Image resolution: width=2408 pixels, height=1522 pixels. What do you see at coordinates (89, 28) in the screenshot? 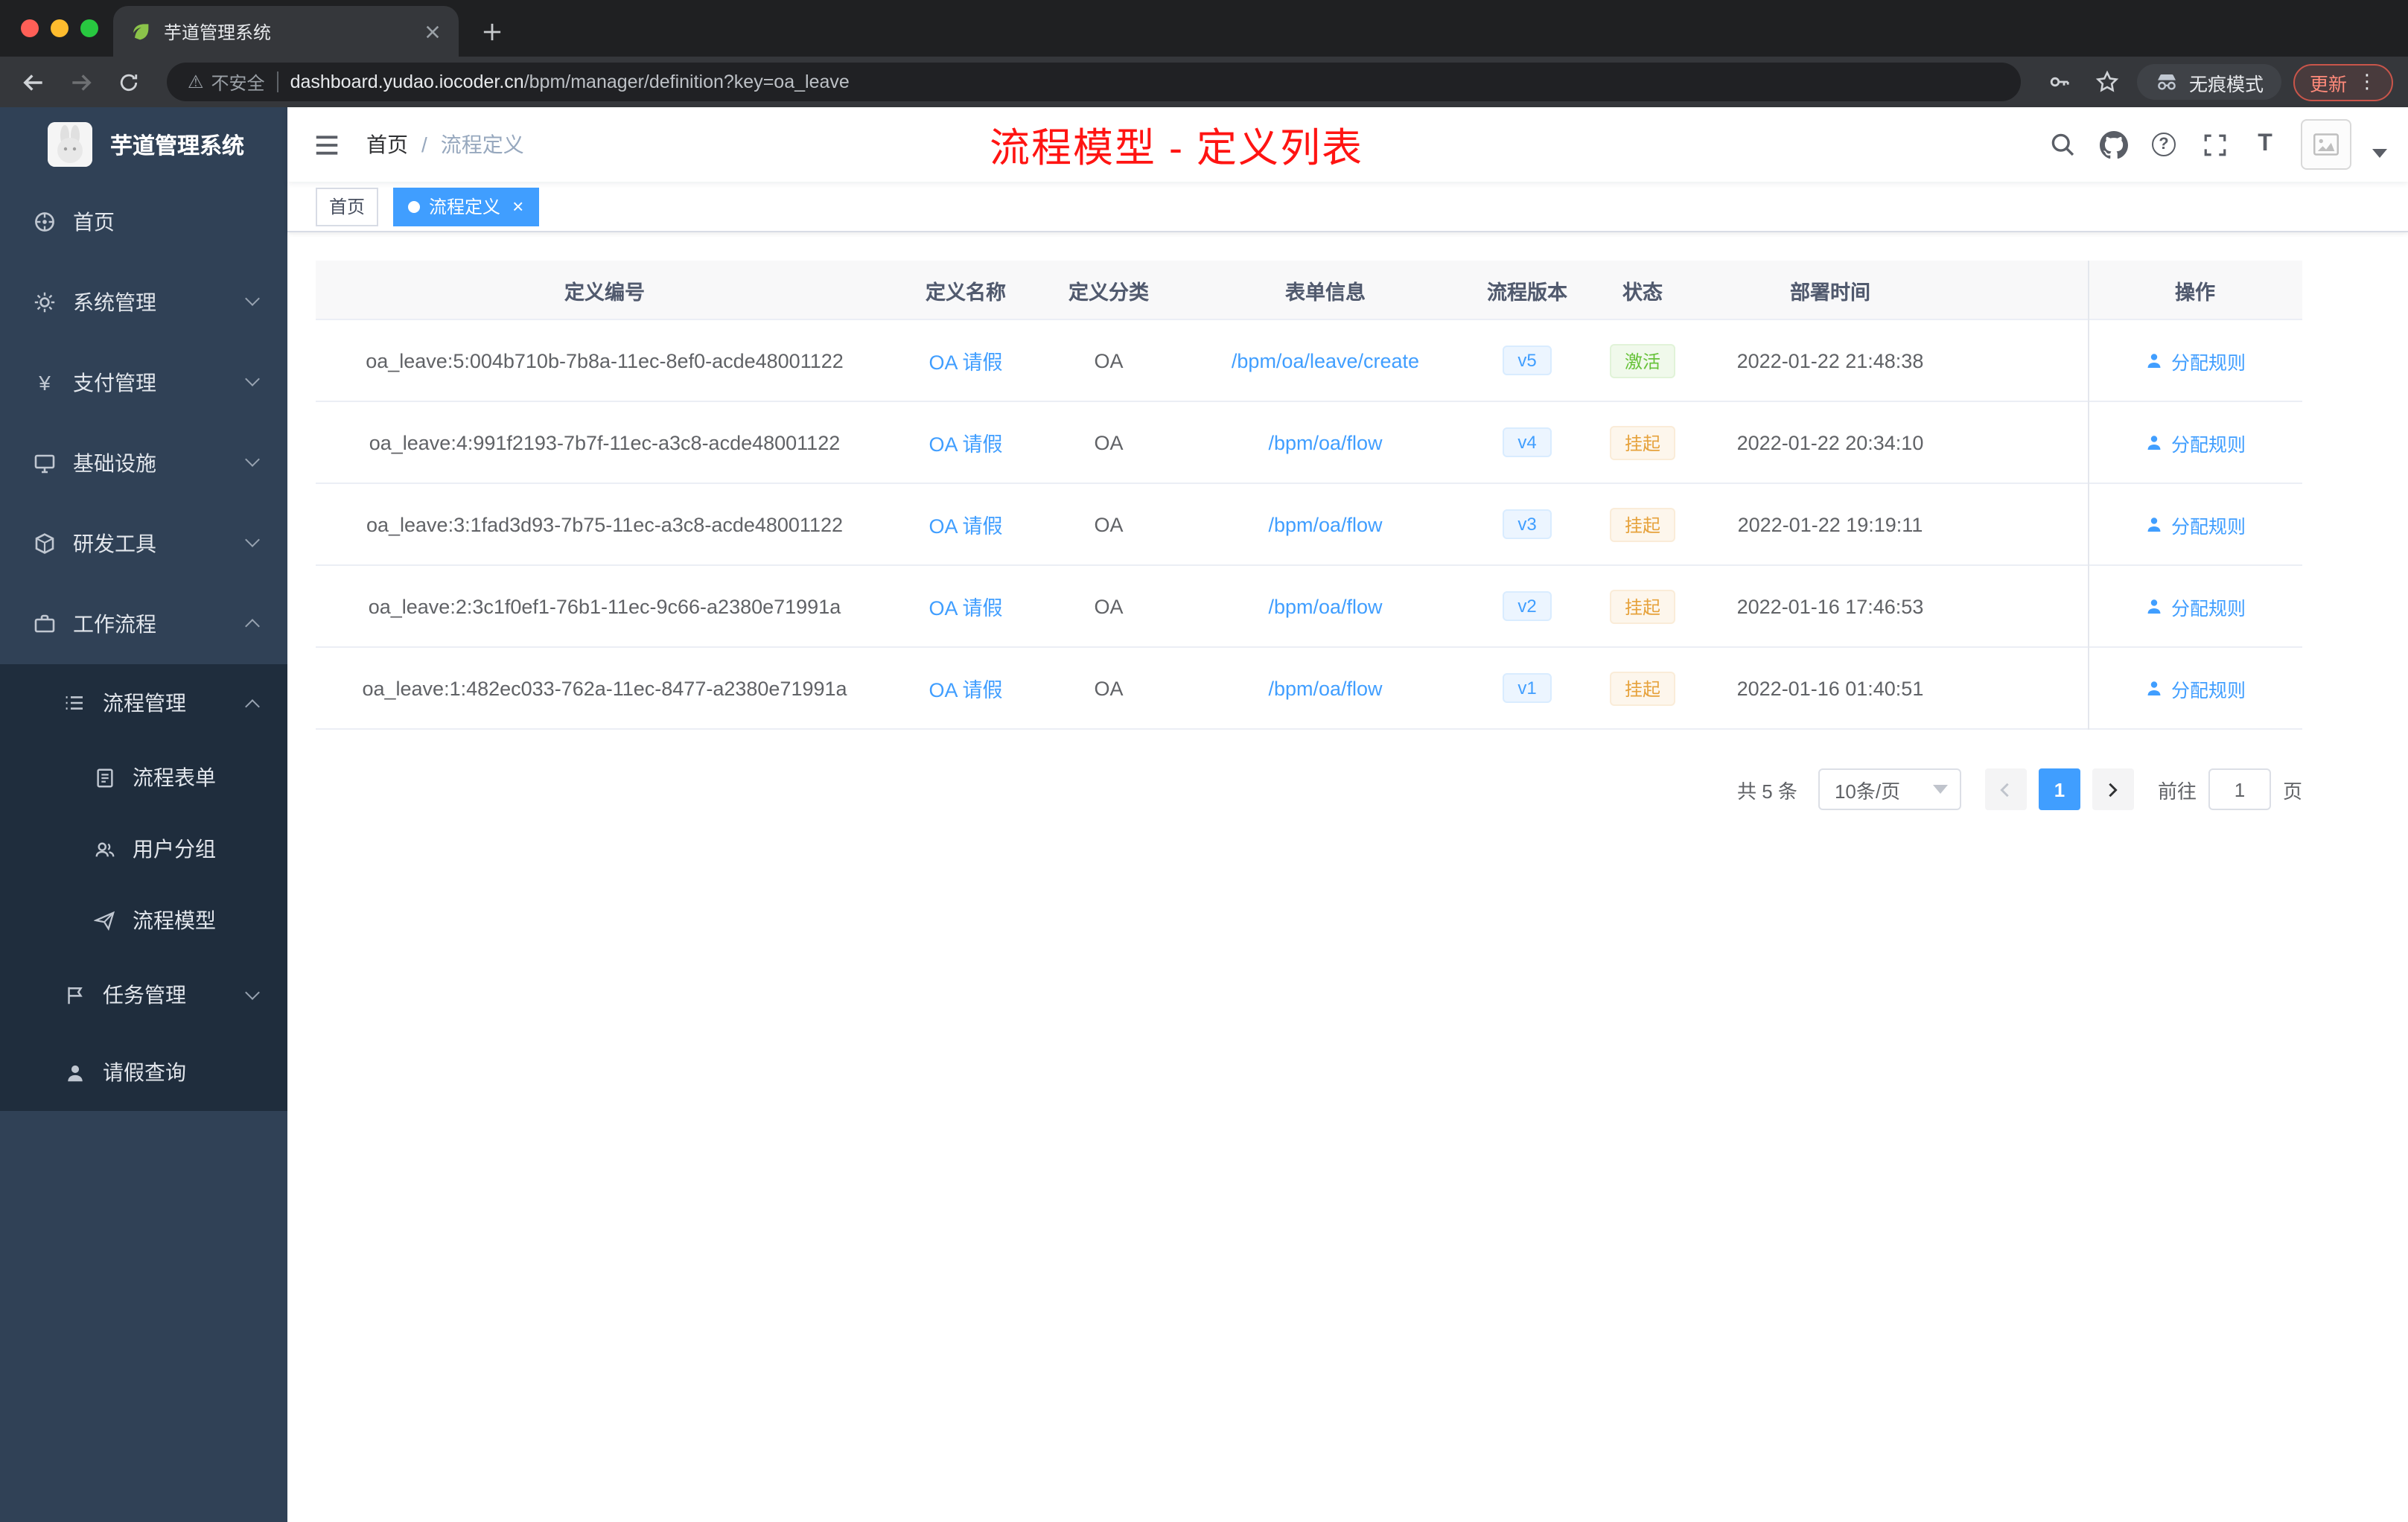
I see `zoom-window-button` at bounding box center [89, 28].